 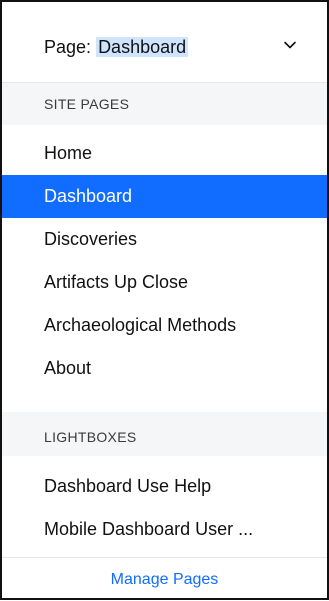 I want to click on menu-item-label: Dashboard, so click(x=88, y=196).